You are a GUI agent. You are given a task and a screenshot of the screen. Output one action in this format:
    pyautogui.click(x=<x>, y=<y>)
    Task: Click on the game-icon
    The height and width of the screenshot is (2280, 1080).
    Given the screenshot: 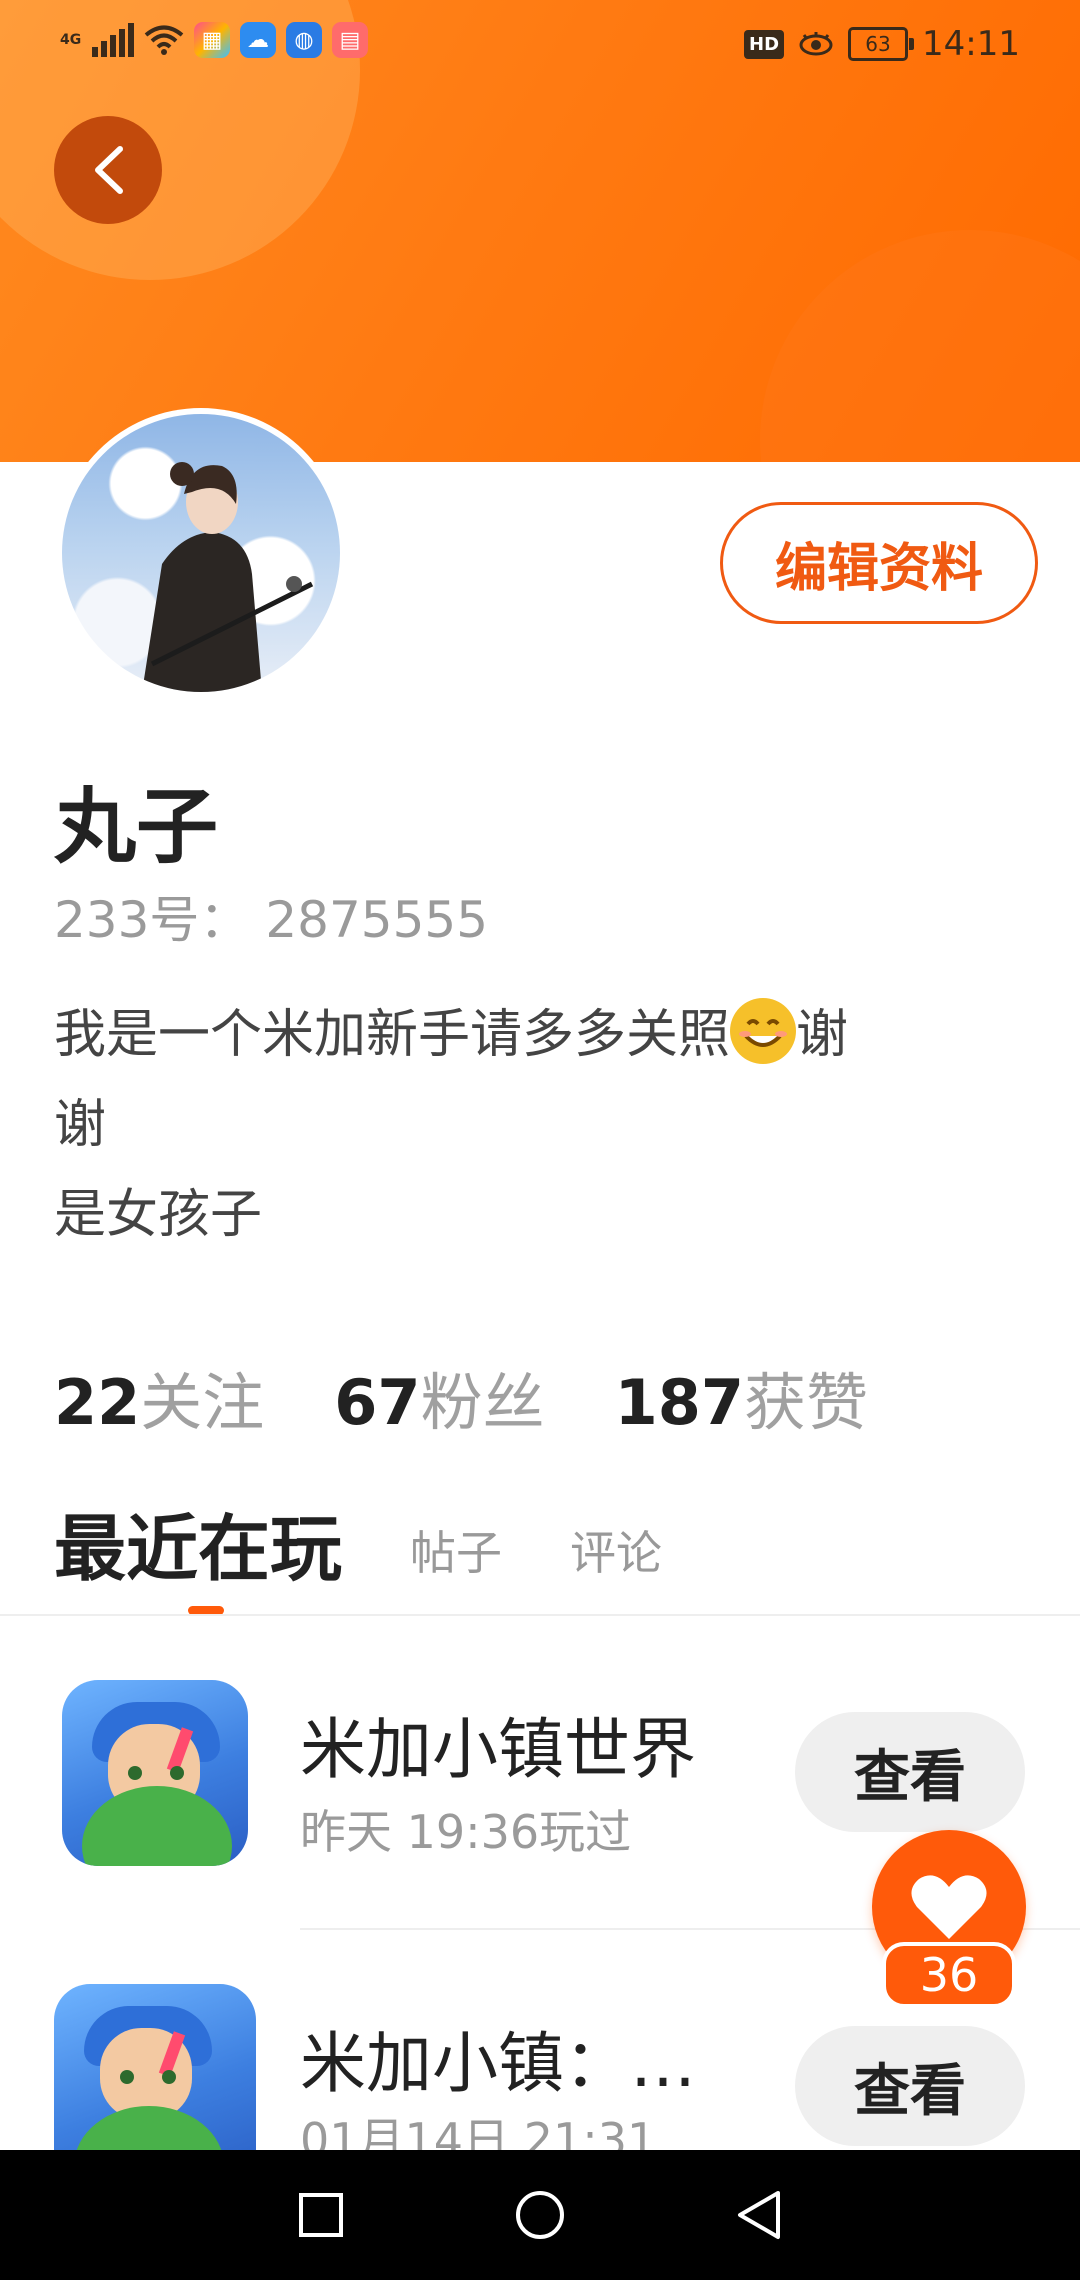 What is the action you would take?
    pyautogui.click(x=155, y=1773)
    